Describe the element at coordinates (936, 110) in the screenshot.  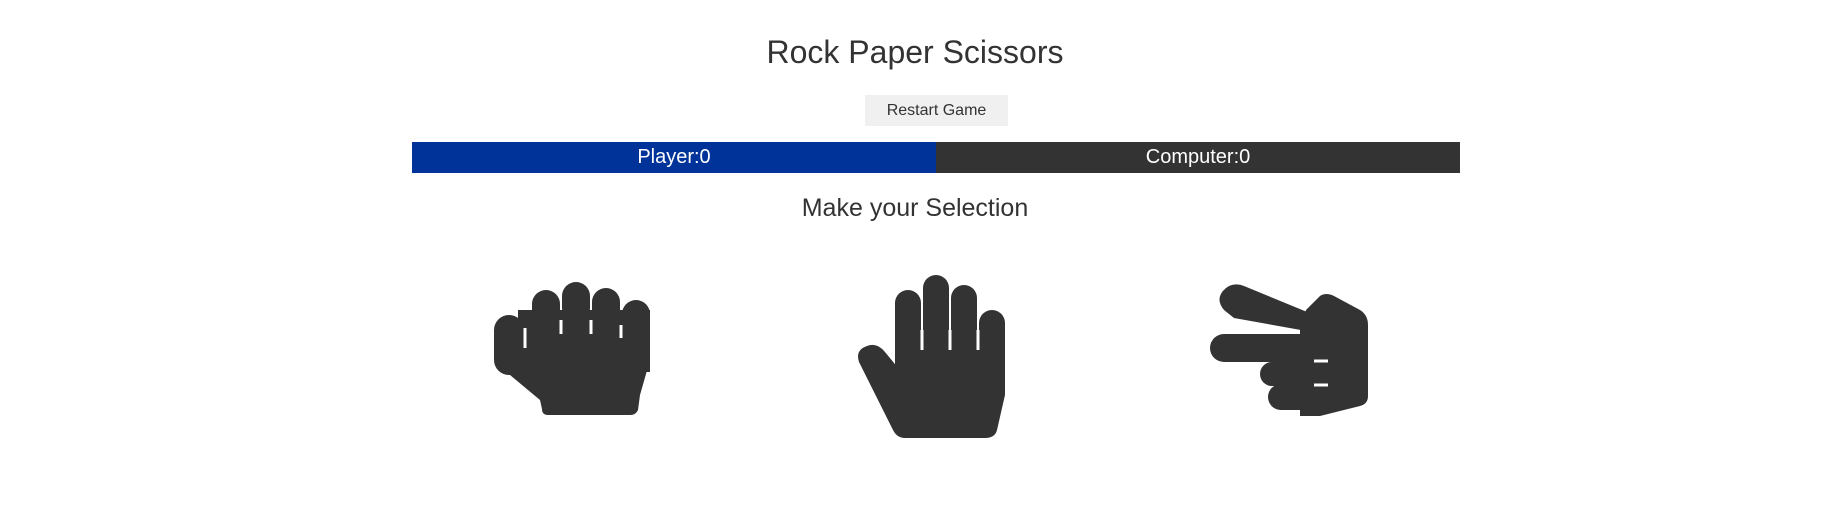
I see `restart-game-button: Restart Game` at that location.